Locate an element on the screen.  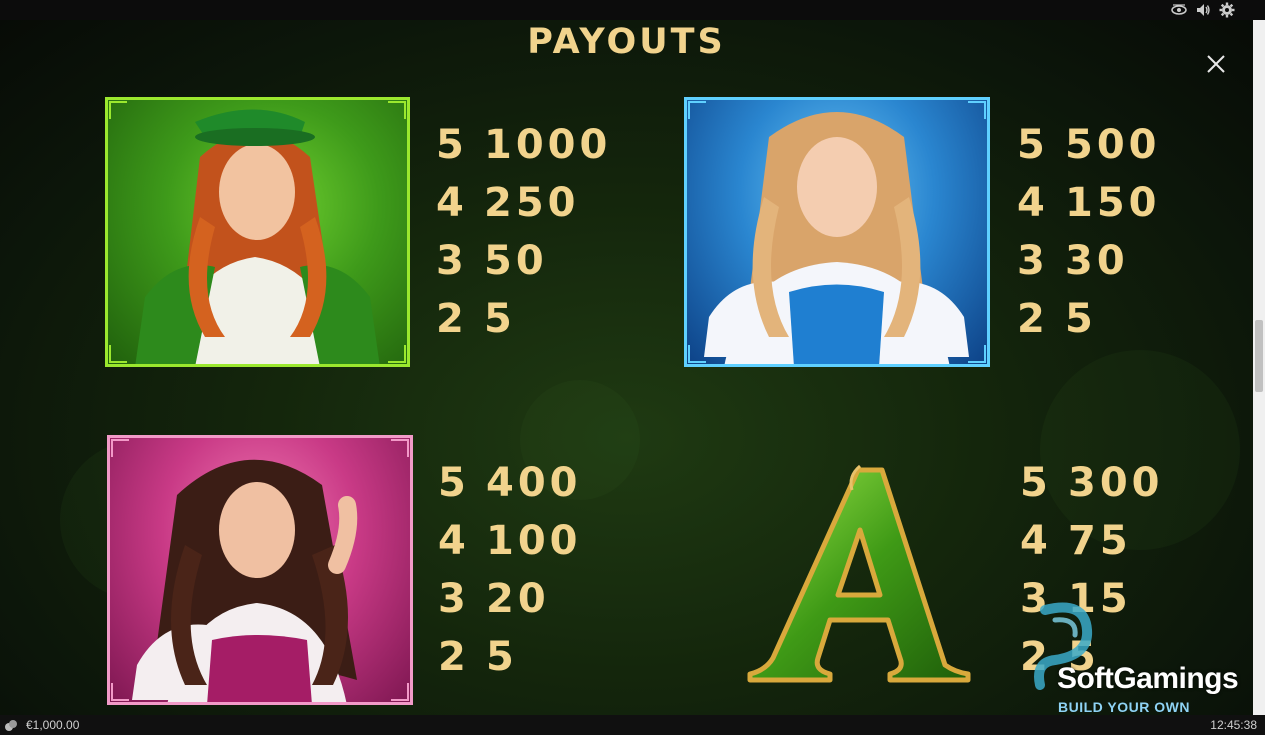
payout-list-blue-girl: 5 500 4 150 3 30 25 is located at coordinates (1089, 232).